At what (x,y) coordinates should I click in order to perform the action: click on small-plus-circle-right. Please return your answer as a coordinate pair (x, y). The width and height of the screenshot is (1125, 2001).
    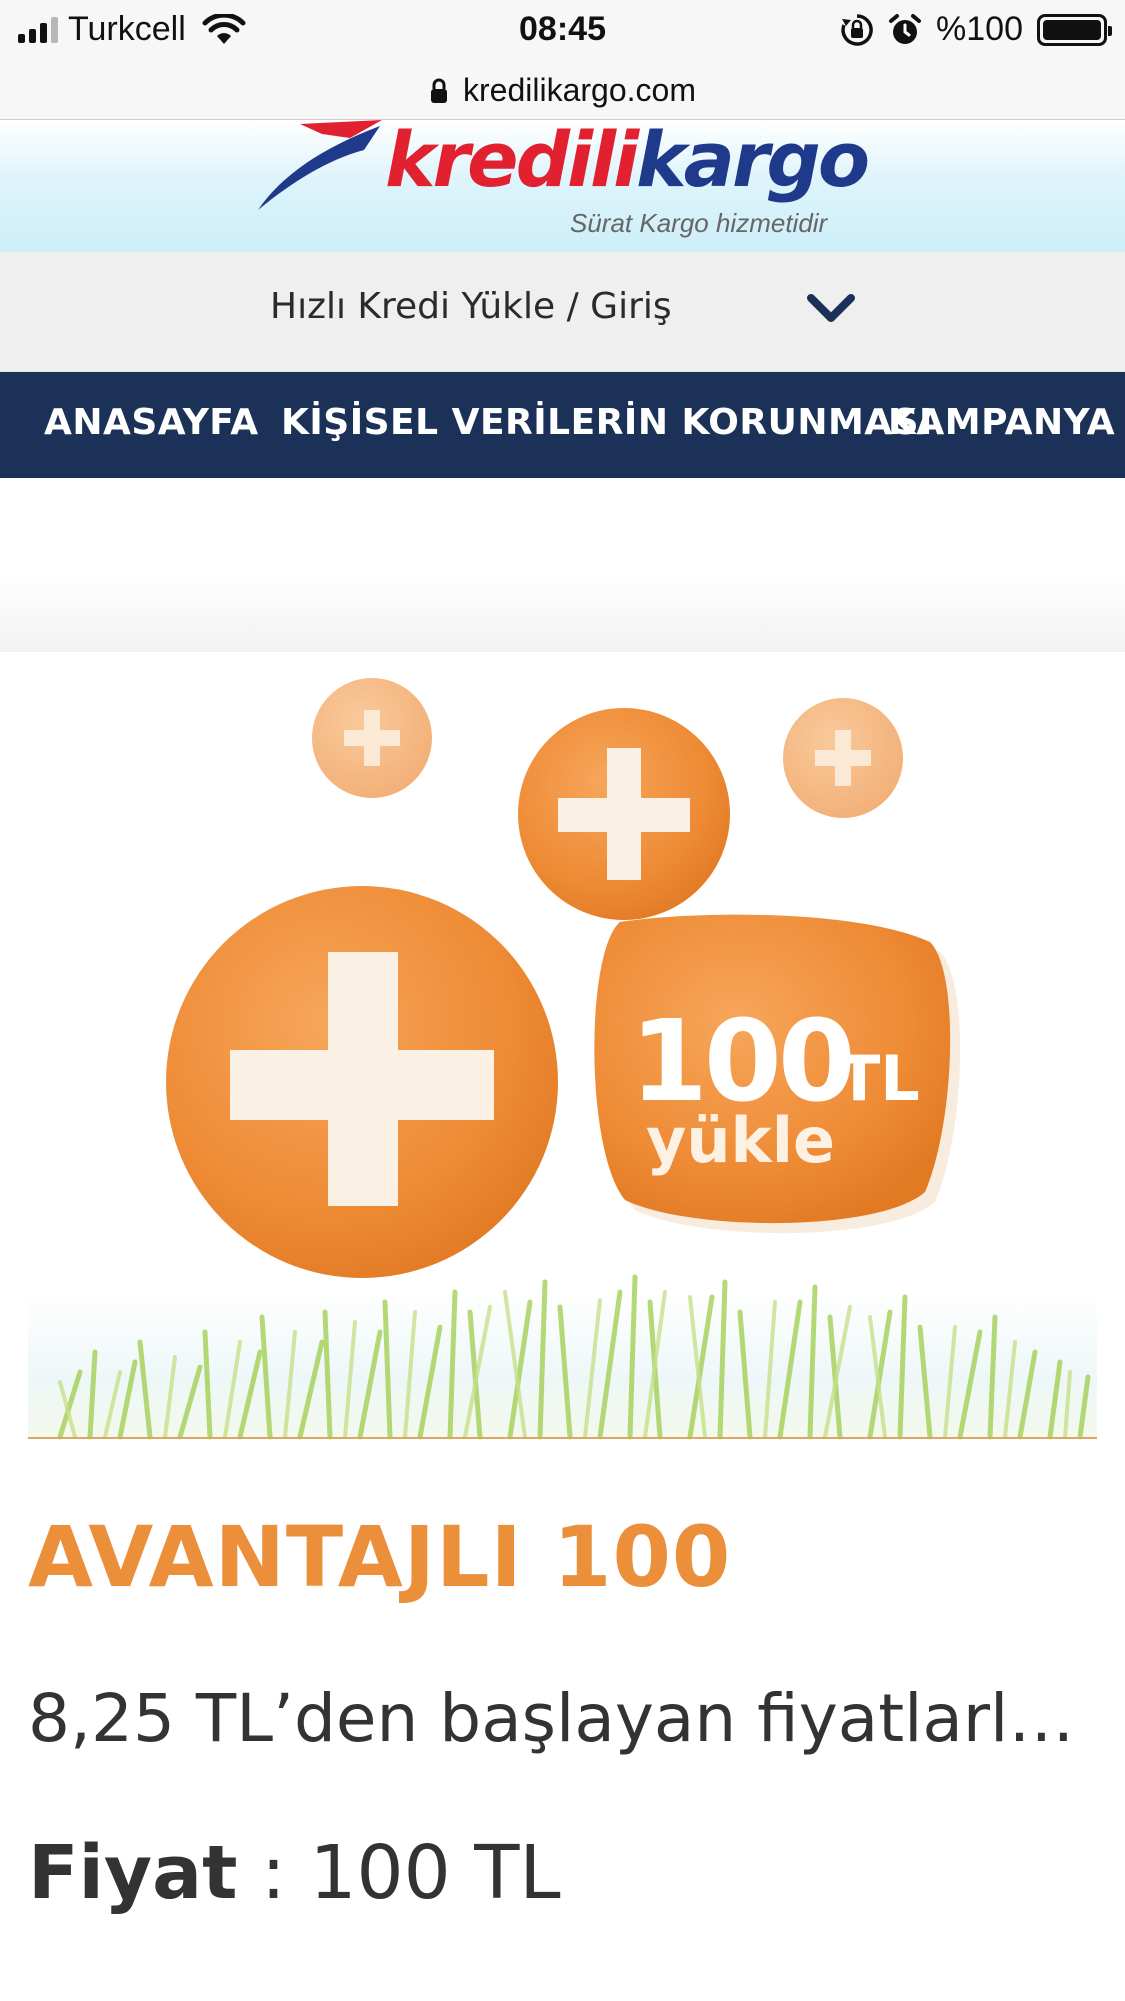
    Looking at the image, I should click on (843, 758).